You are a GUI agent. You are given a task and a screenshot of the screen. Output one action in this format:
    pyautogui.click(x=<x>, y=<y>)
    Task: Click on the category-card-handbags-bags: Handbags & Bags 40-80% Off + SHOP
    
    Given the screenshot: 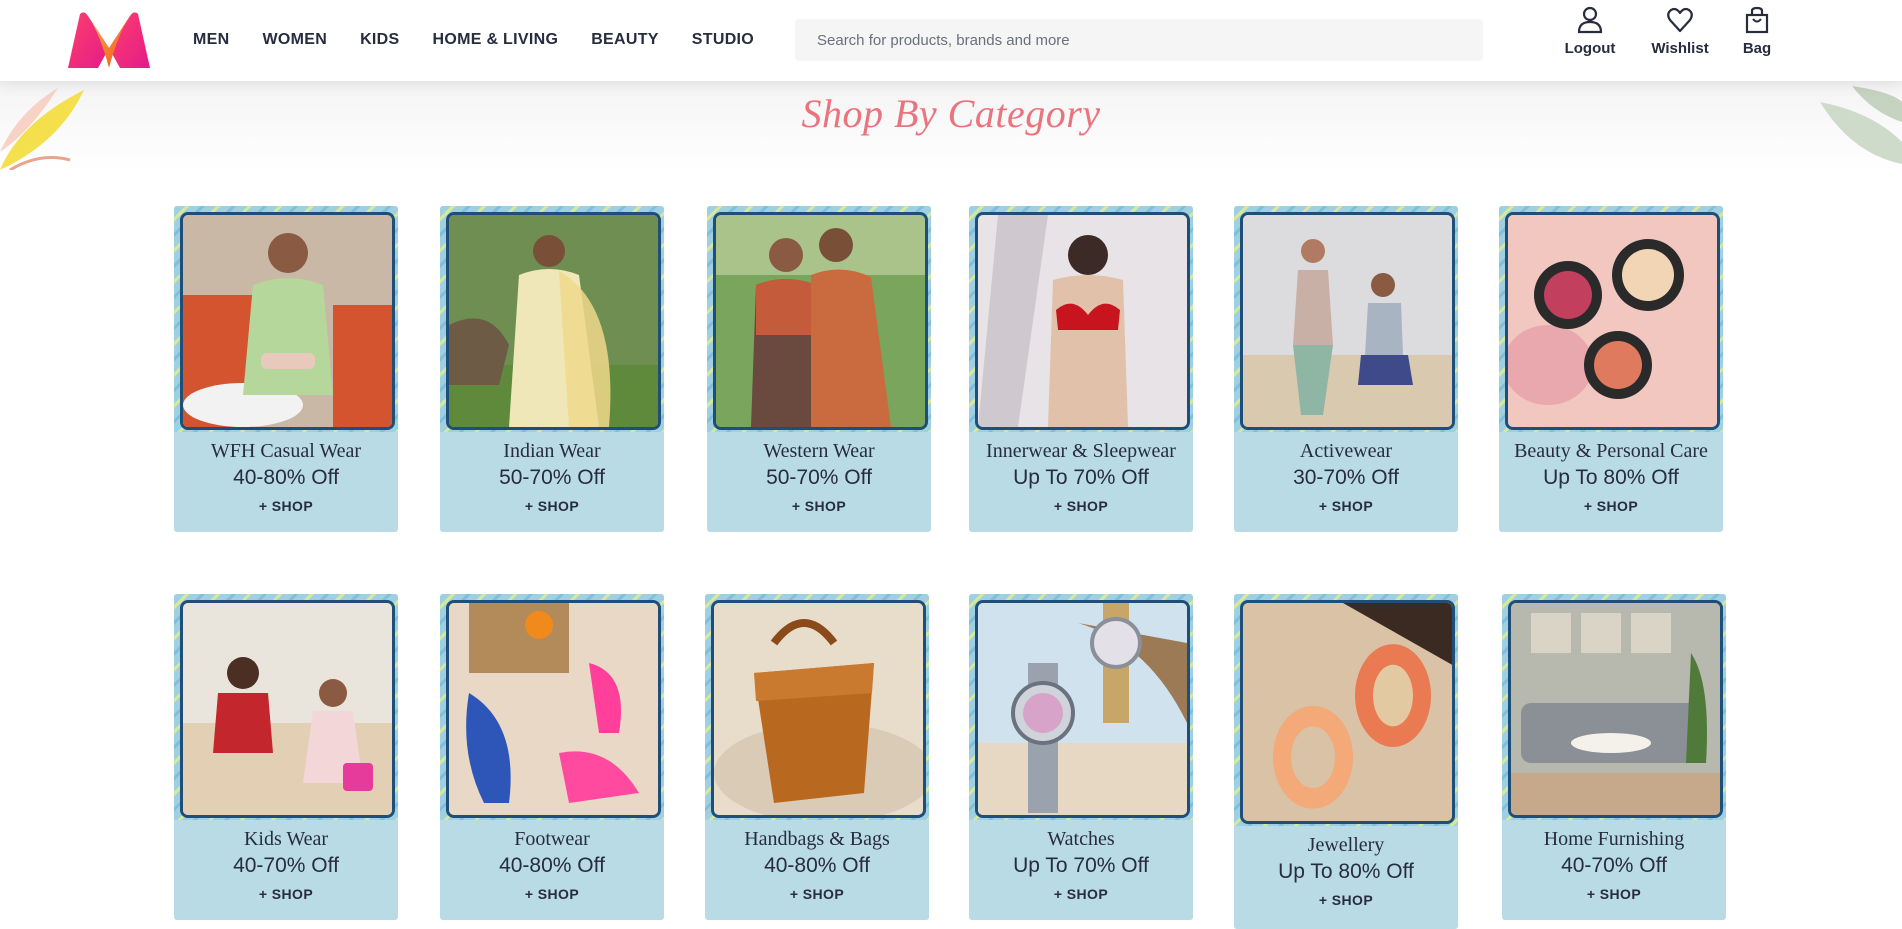 What is the action you would take?
    pyautogui.click(x=817, y=757)
    